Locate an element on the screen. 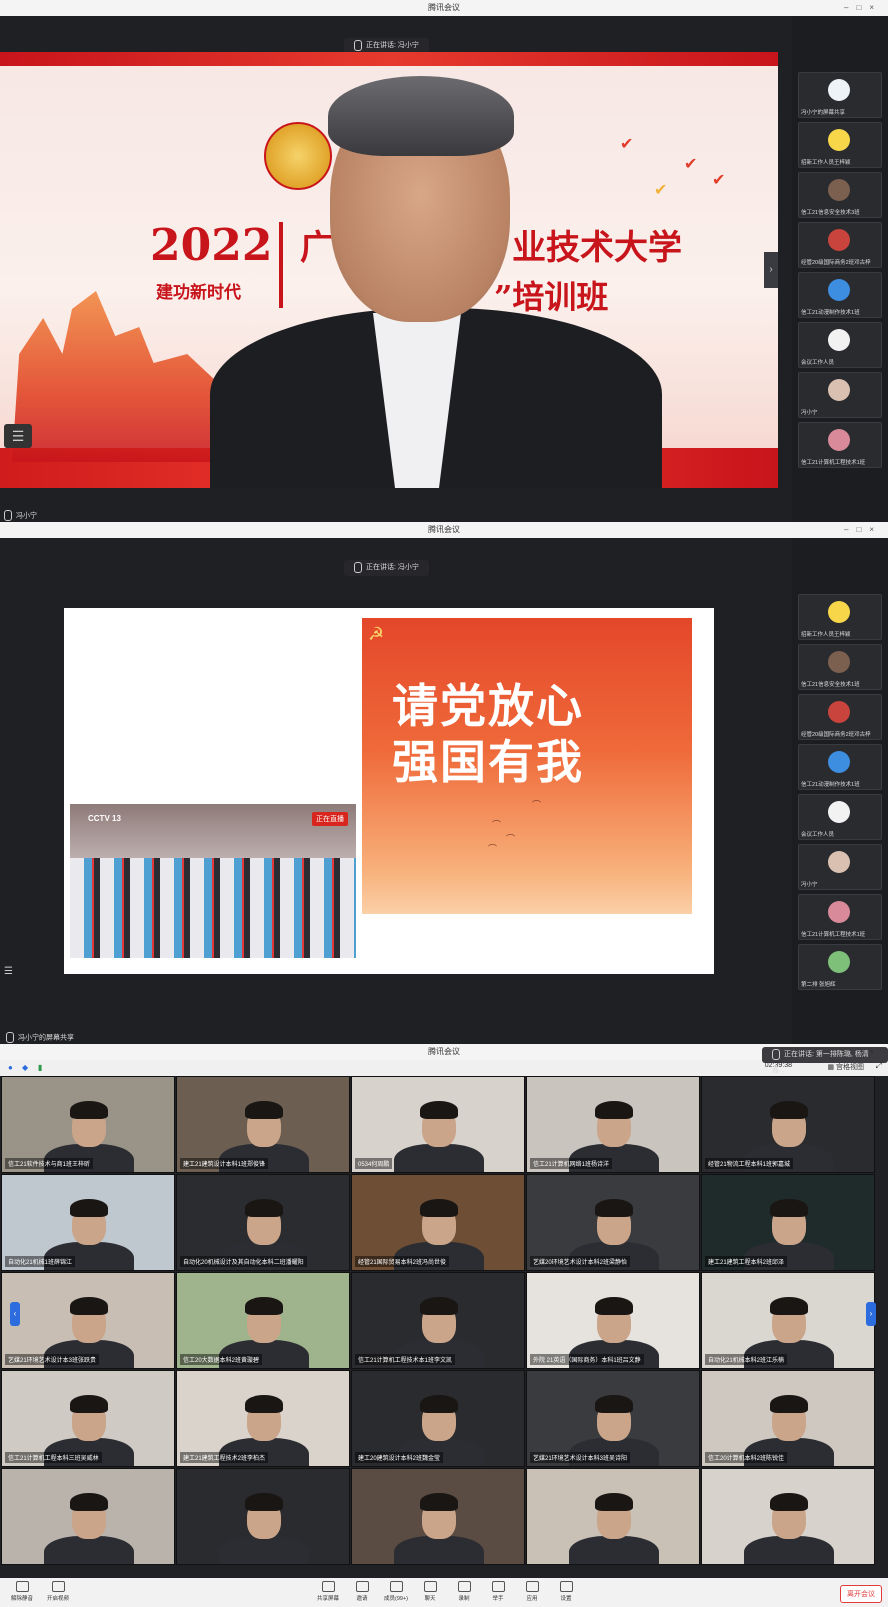 The width and height of the screenshot is (888, 1607). toolbar-label: 举手 is located at coordinates (498, 1599).